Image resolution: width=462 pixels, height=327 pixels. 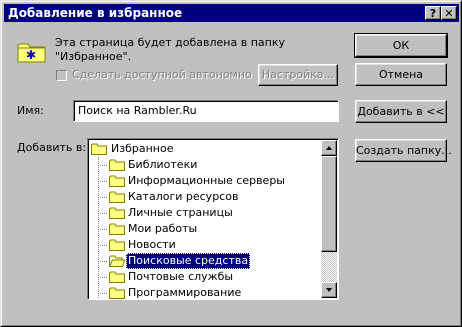 I want to click on tree-item: Почтовые службы, so click(x=213, y=277).